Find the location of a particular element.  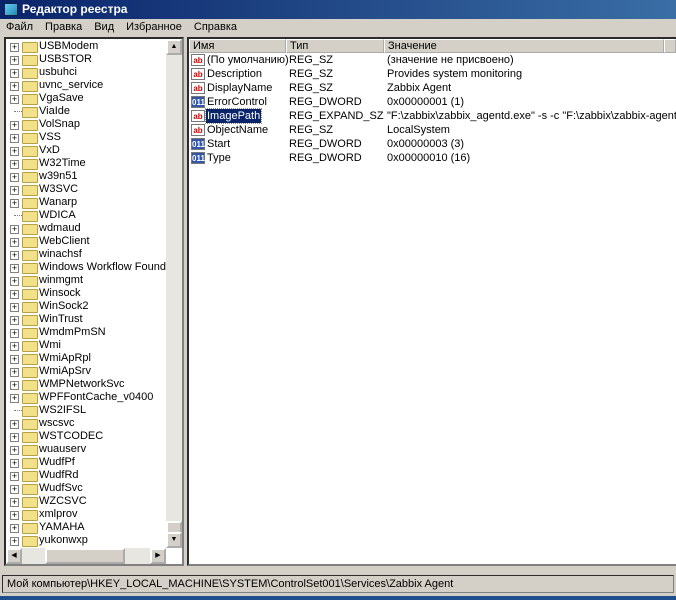

value-name: (По умолчанию) is located at coordinates (248, 60).